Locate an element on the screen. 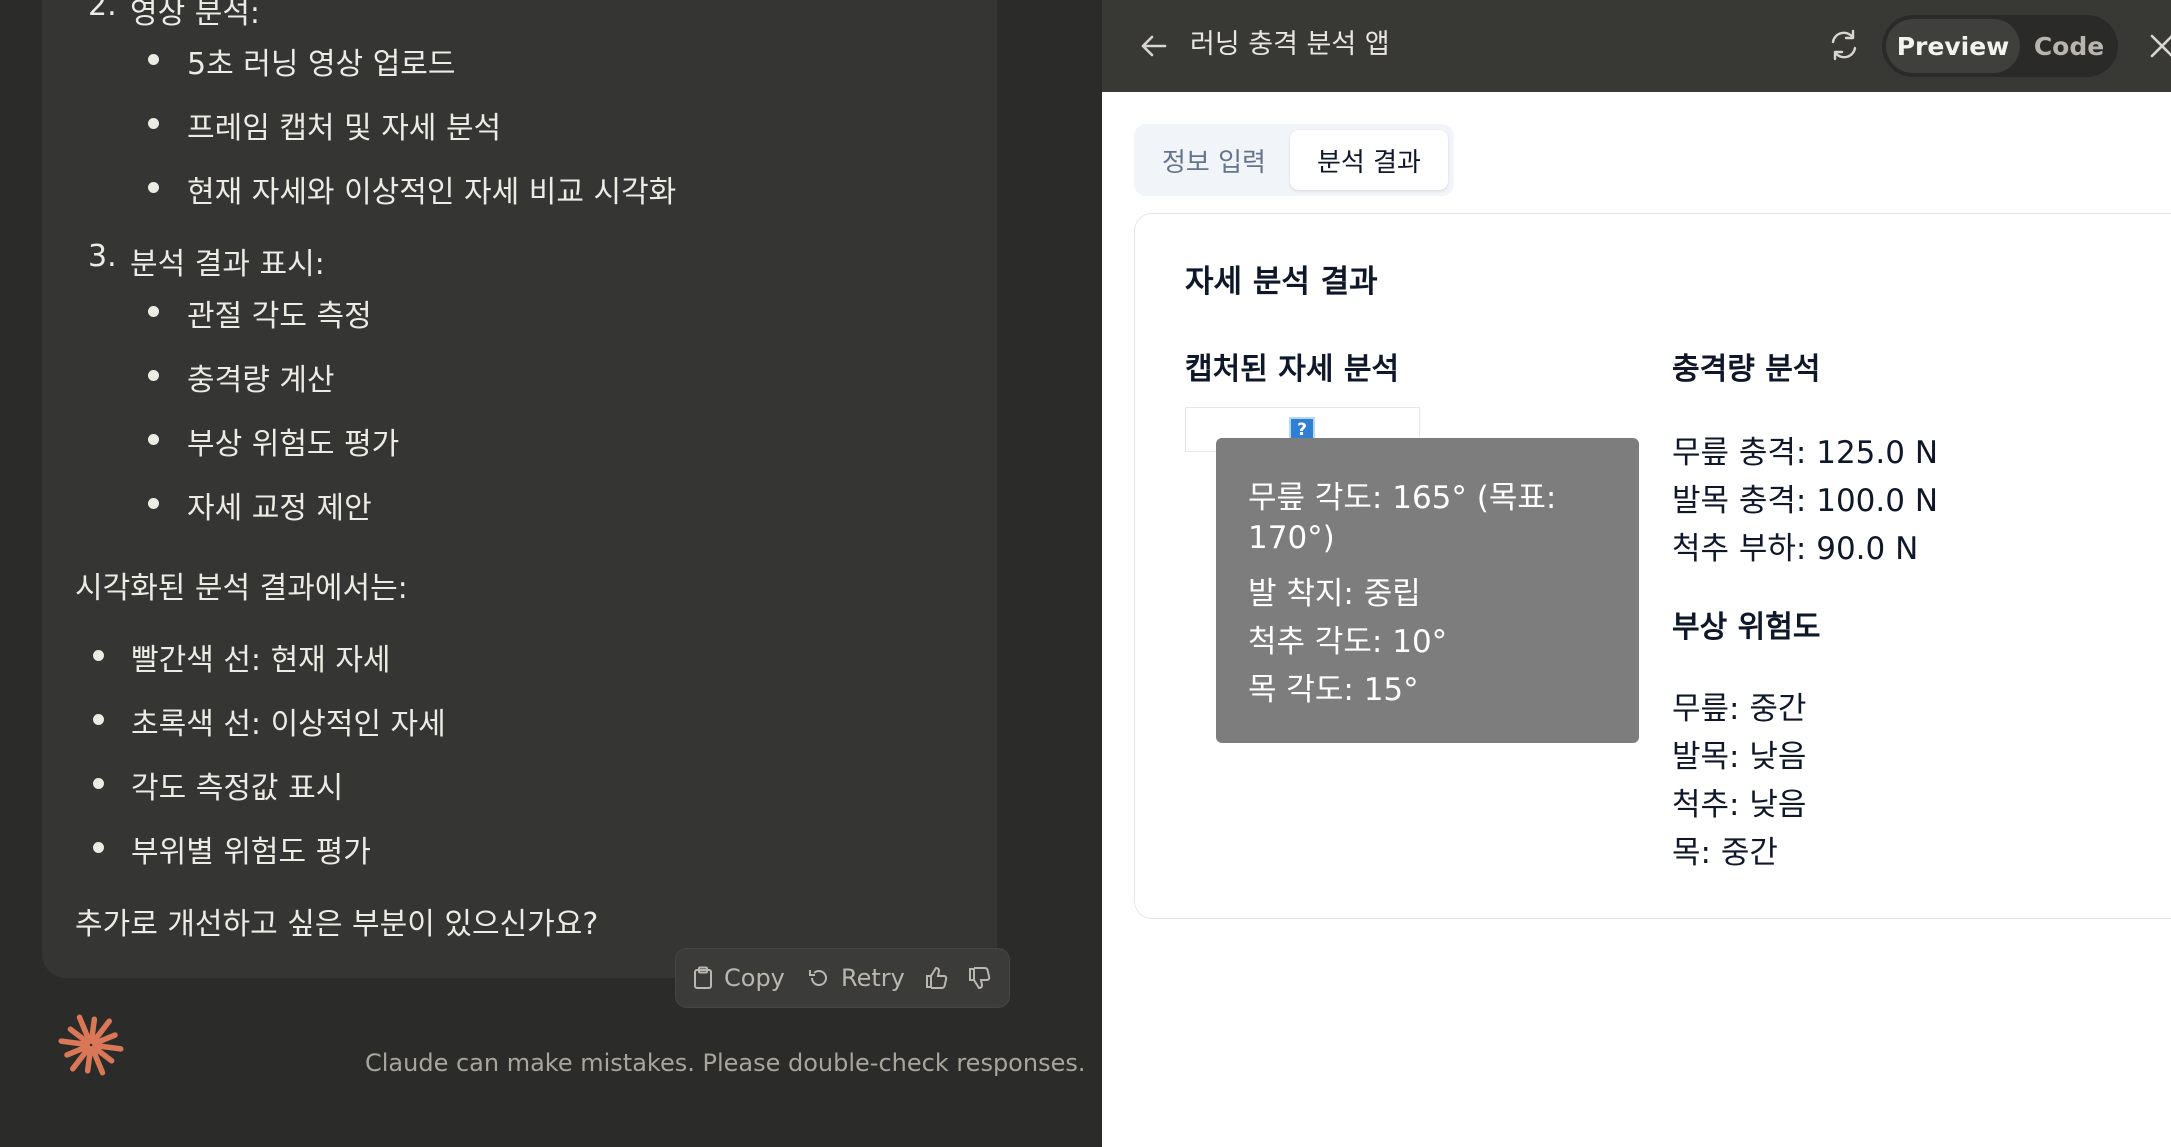  message-actions: Copy Retry is located at coordinates (842, 978).